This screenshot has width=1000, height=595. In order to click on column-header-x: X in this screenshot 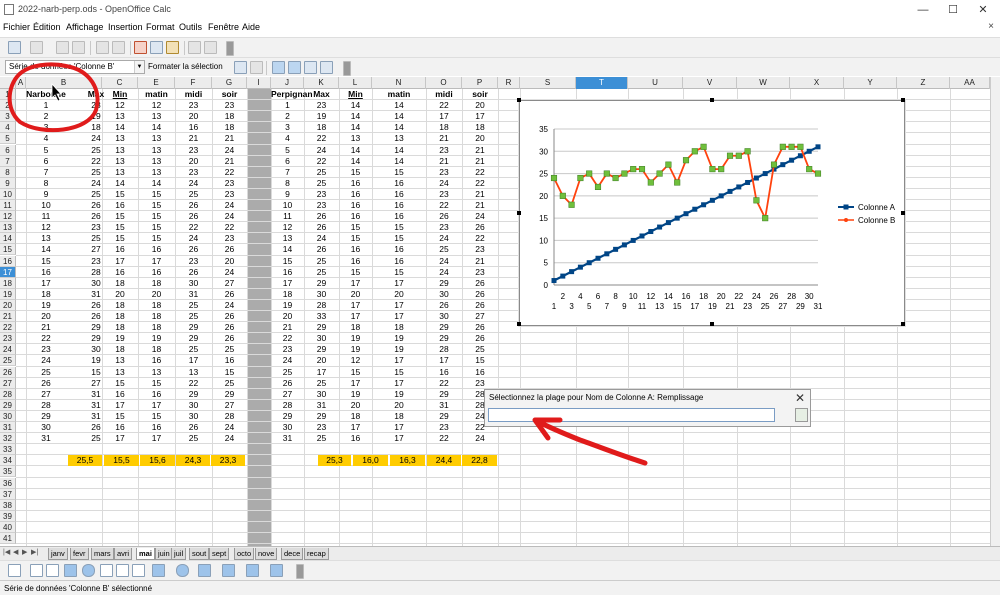, I will do `click(817, 83)`.